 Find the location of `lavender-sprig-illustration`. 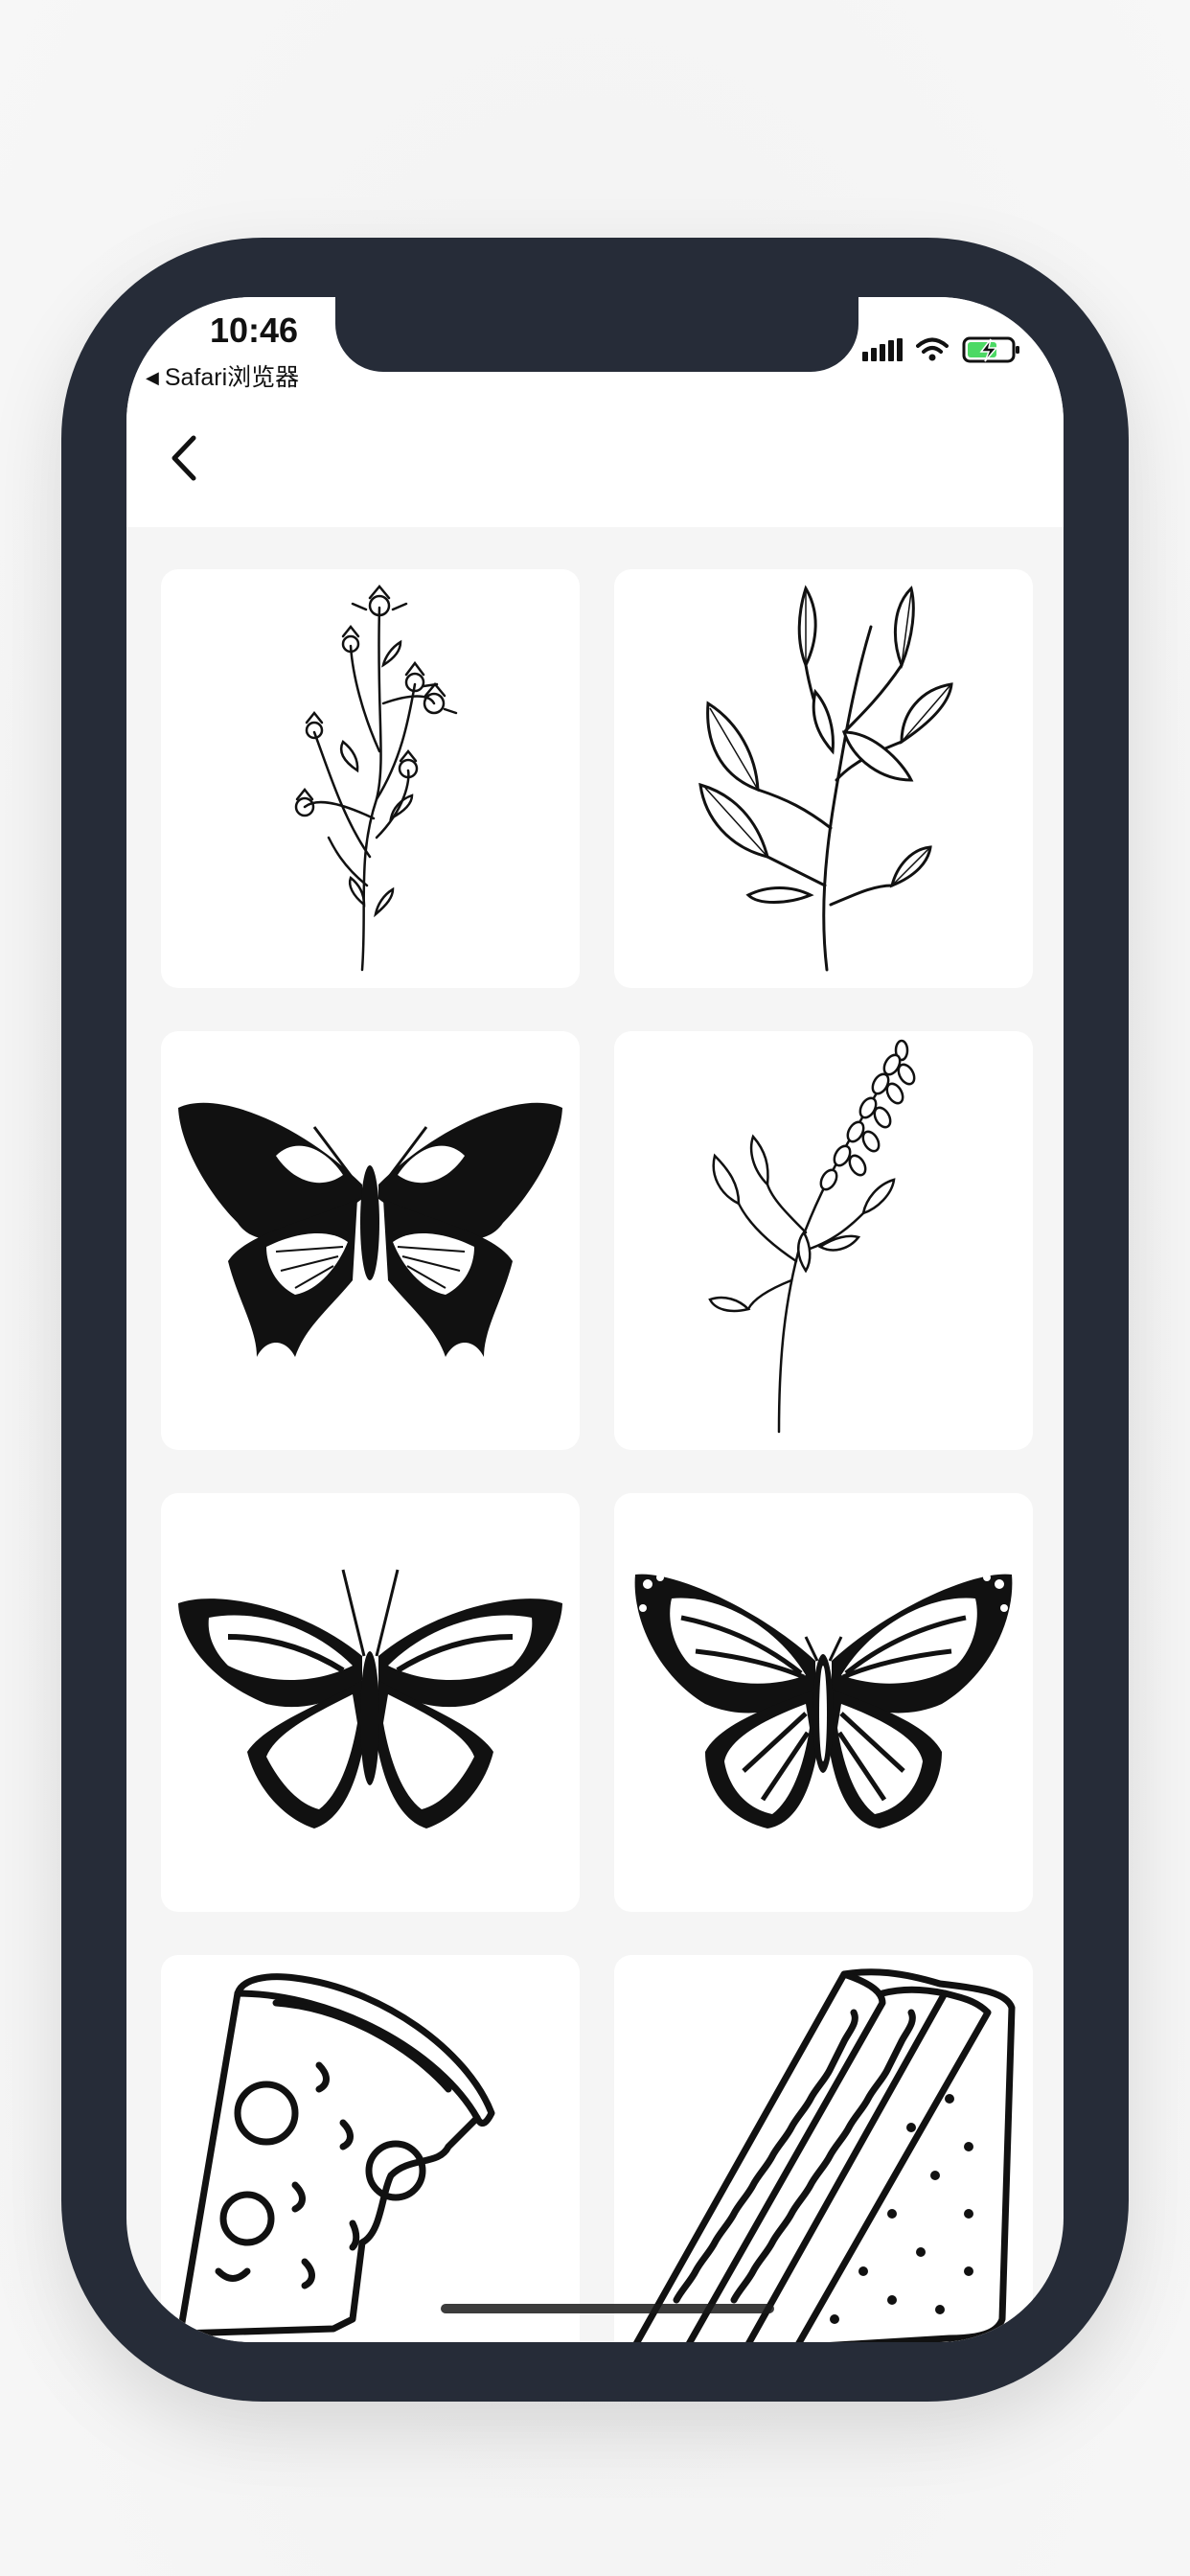

lavender-sprig-illustration is located at coordinates (812, 1236).